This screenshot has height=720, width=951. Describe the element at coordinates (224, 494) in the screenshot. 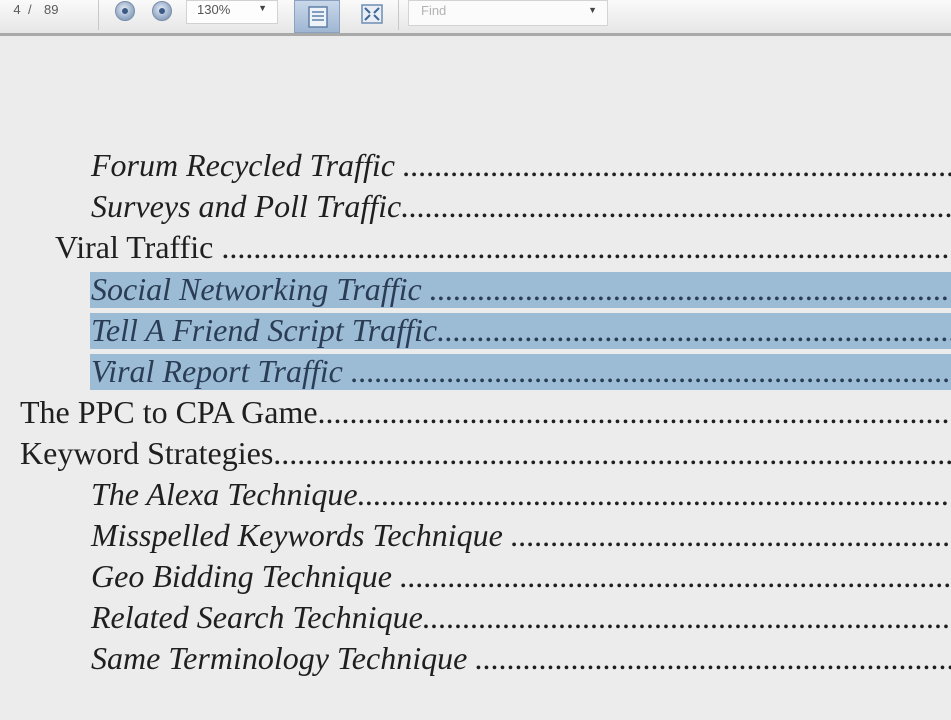

I see `toc-entry-title: The Alexa Technique` at that location.